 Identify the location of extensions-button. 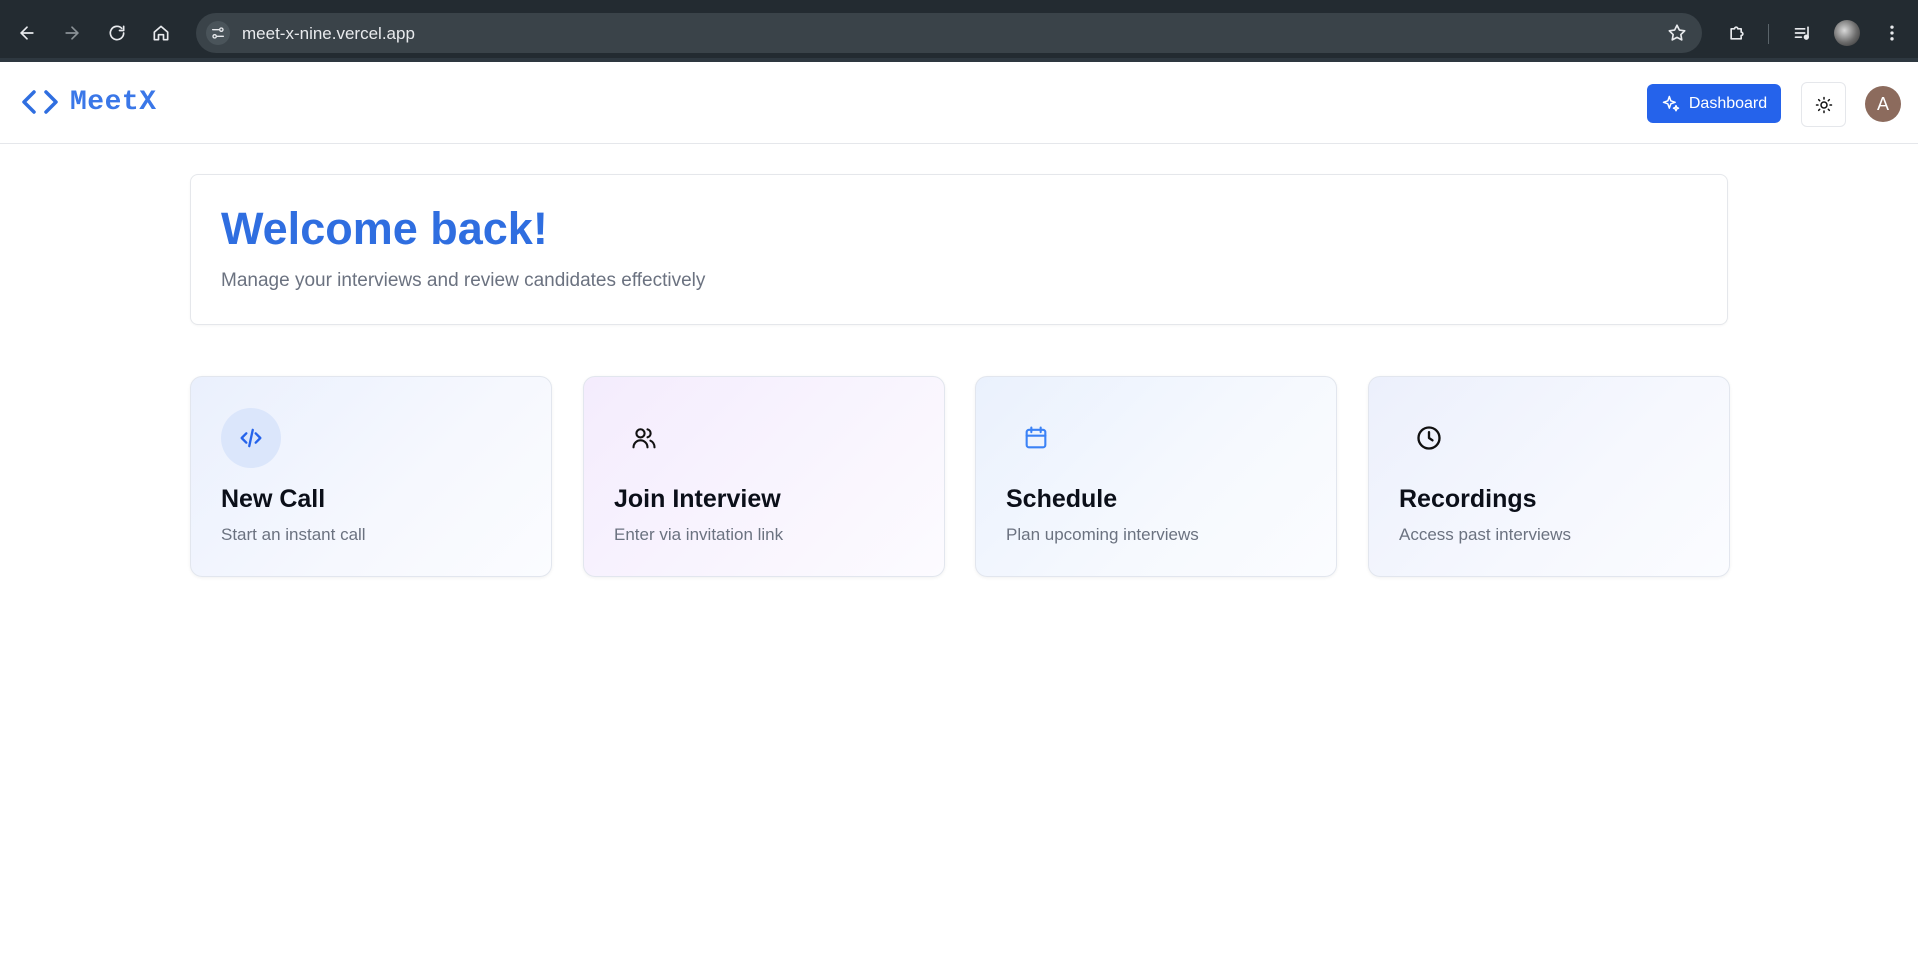
(1737, 33).